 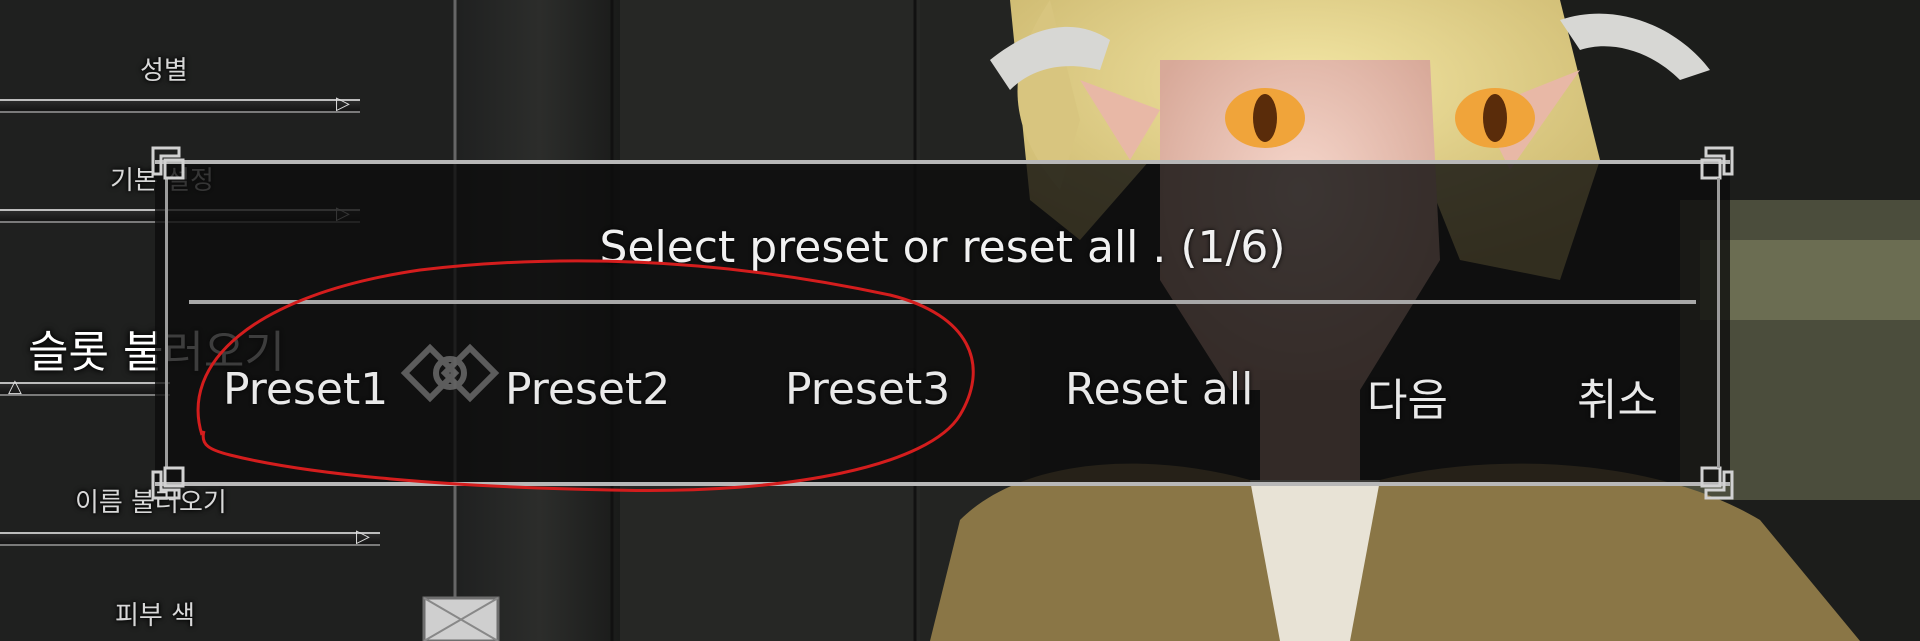 What do you see at coordinates (1407, 396) in the screenshot?
I see `next-button: 다음` at bounding box center [1407, 396].